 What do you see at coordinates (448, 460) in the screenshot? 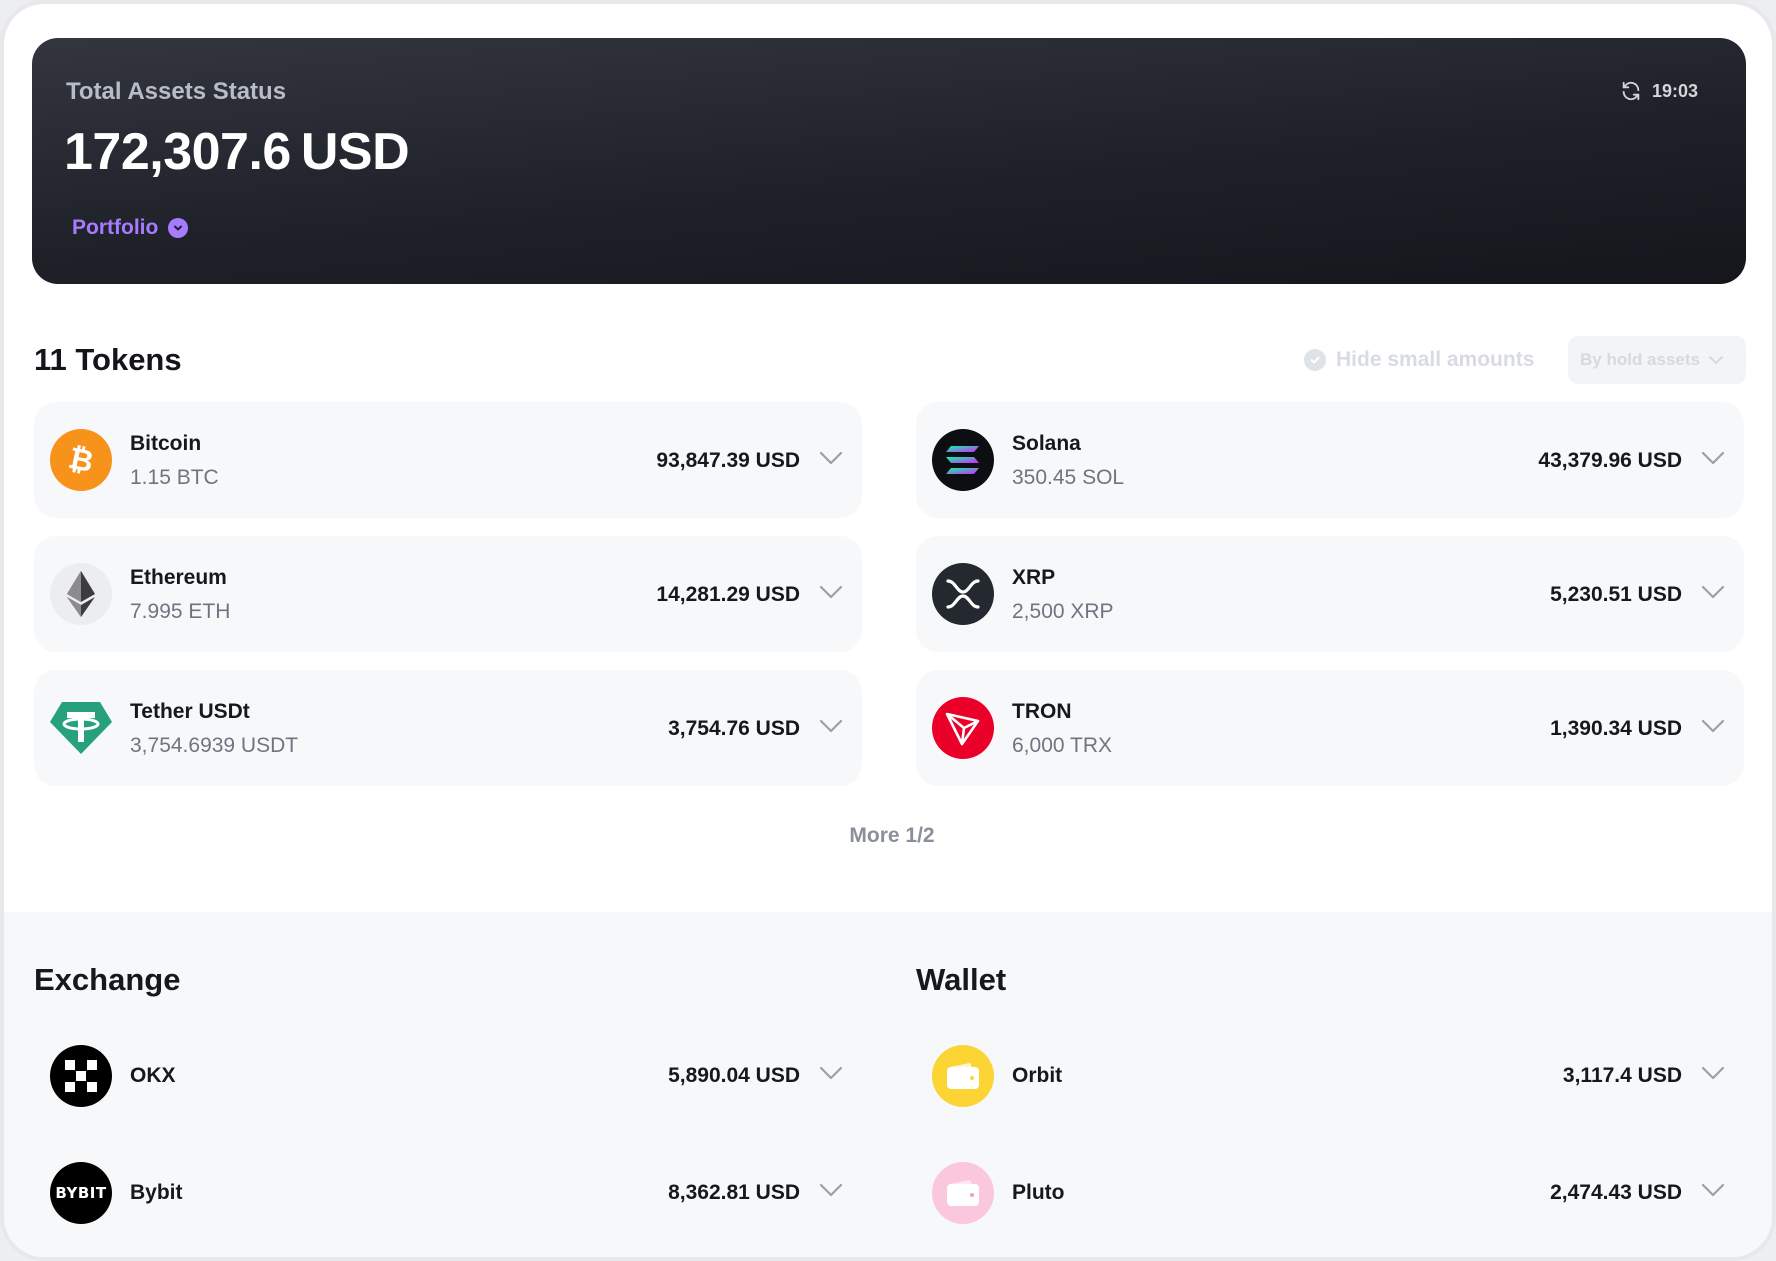
I see `token-card-bitcoin: ₿ Bitcoin 1.15 BTC 93,847.39 USD` at bounding box center [448, 460].